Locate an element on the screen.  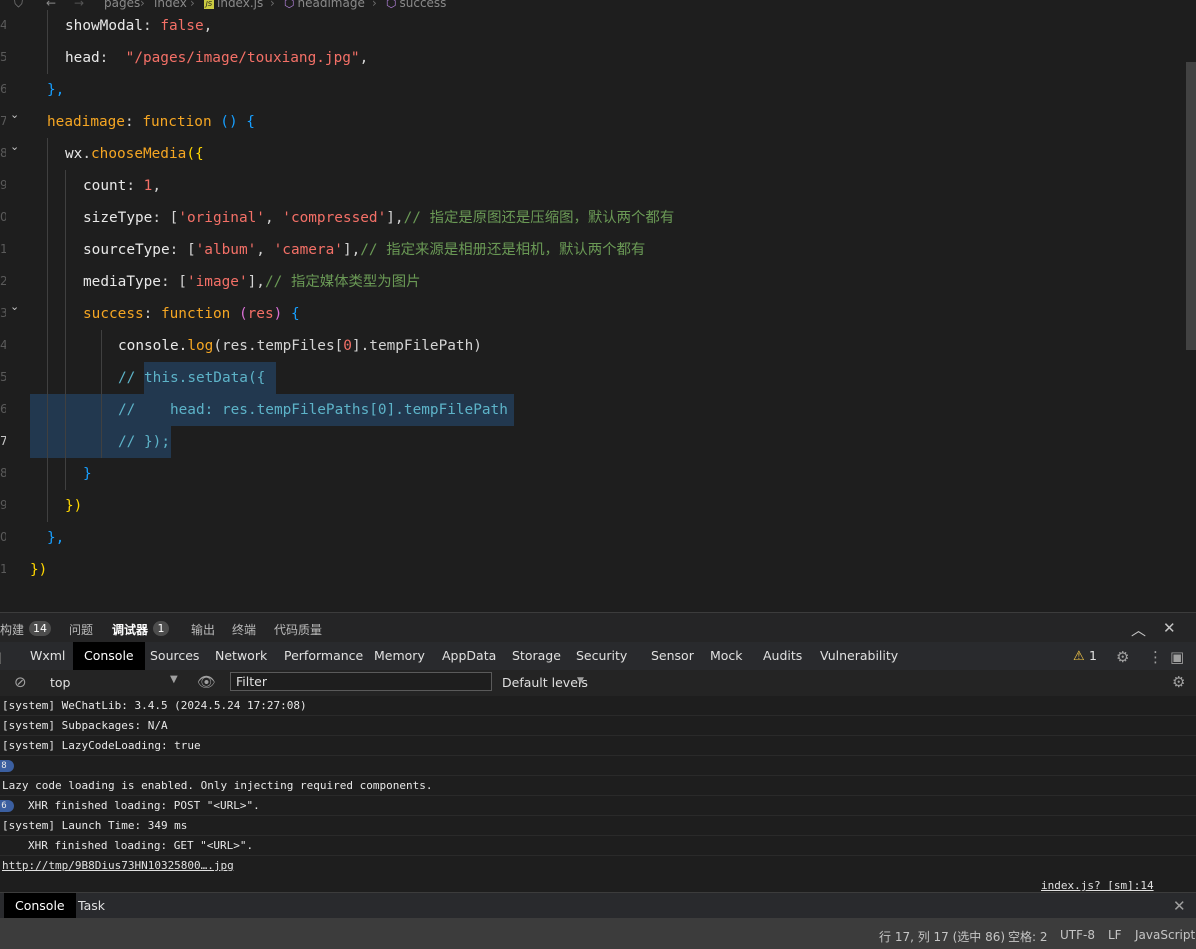
tab-network: Network is located at coordinates (241, 656).